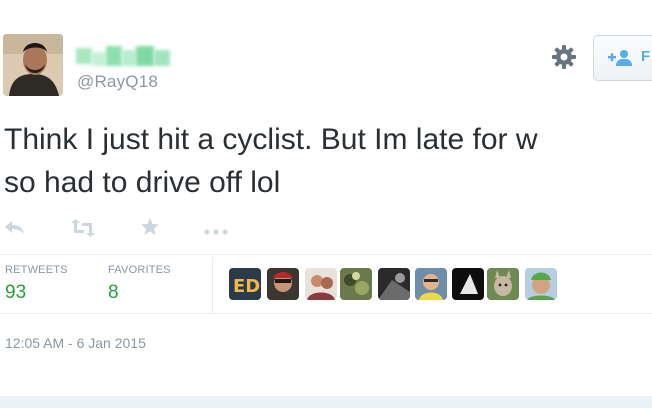 This screenshot has height=408, width=652. What do you see at coordinates (646, 56) in the screenshot?
I see `follow-label: F` at bounding box center [646, 56].